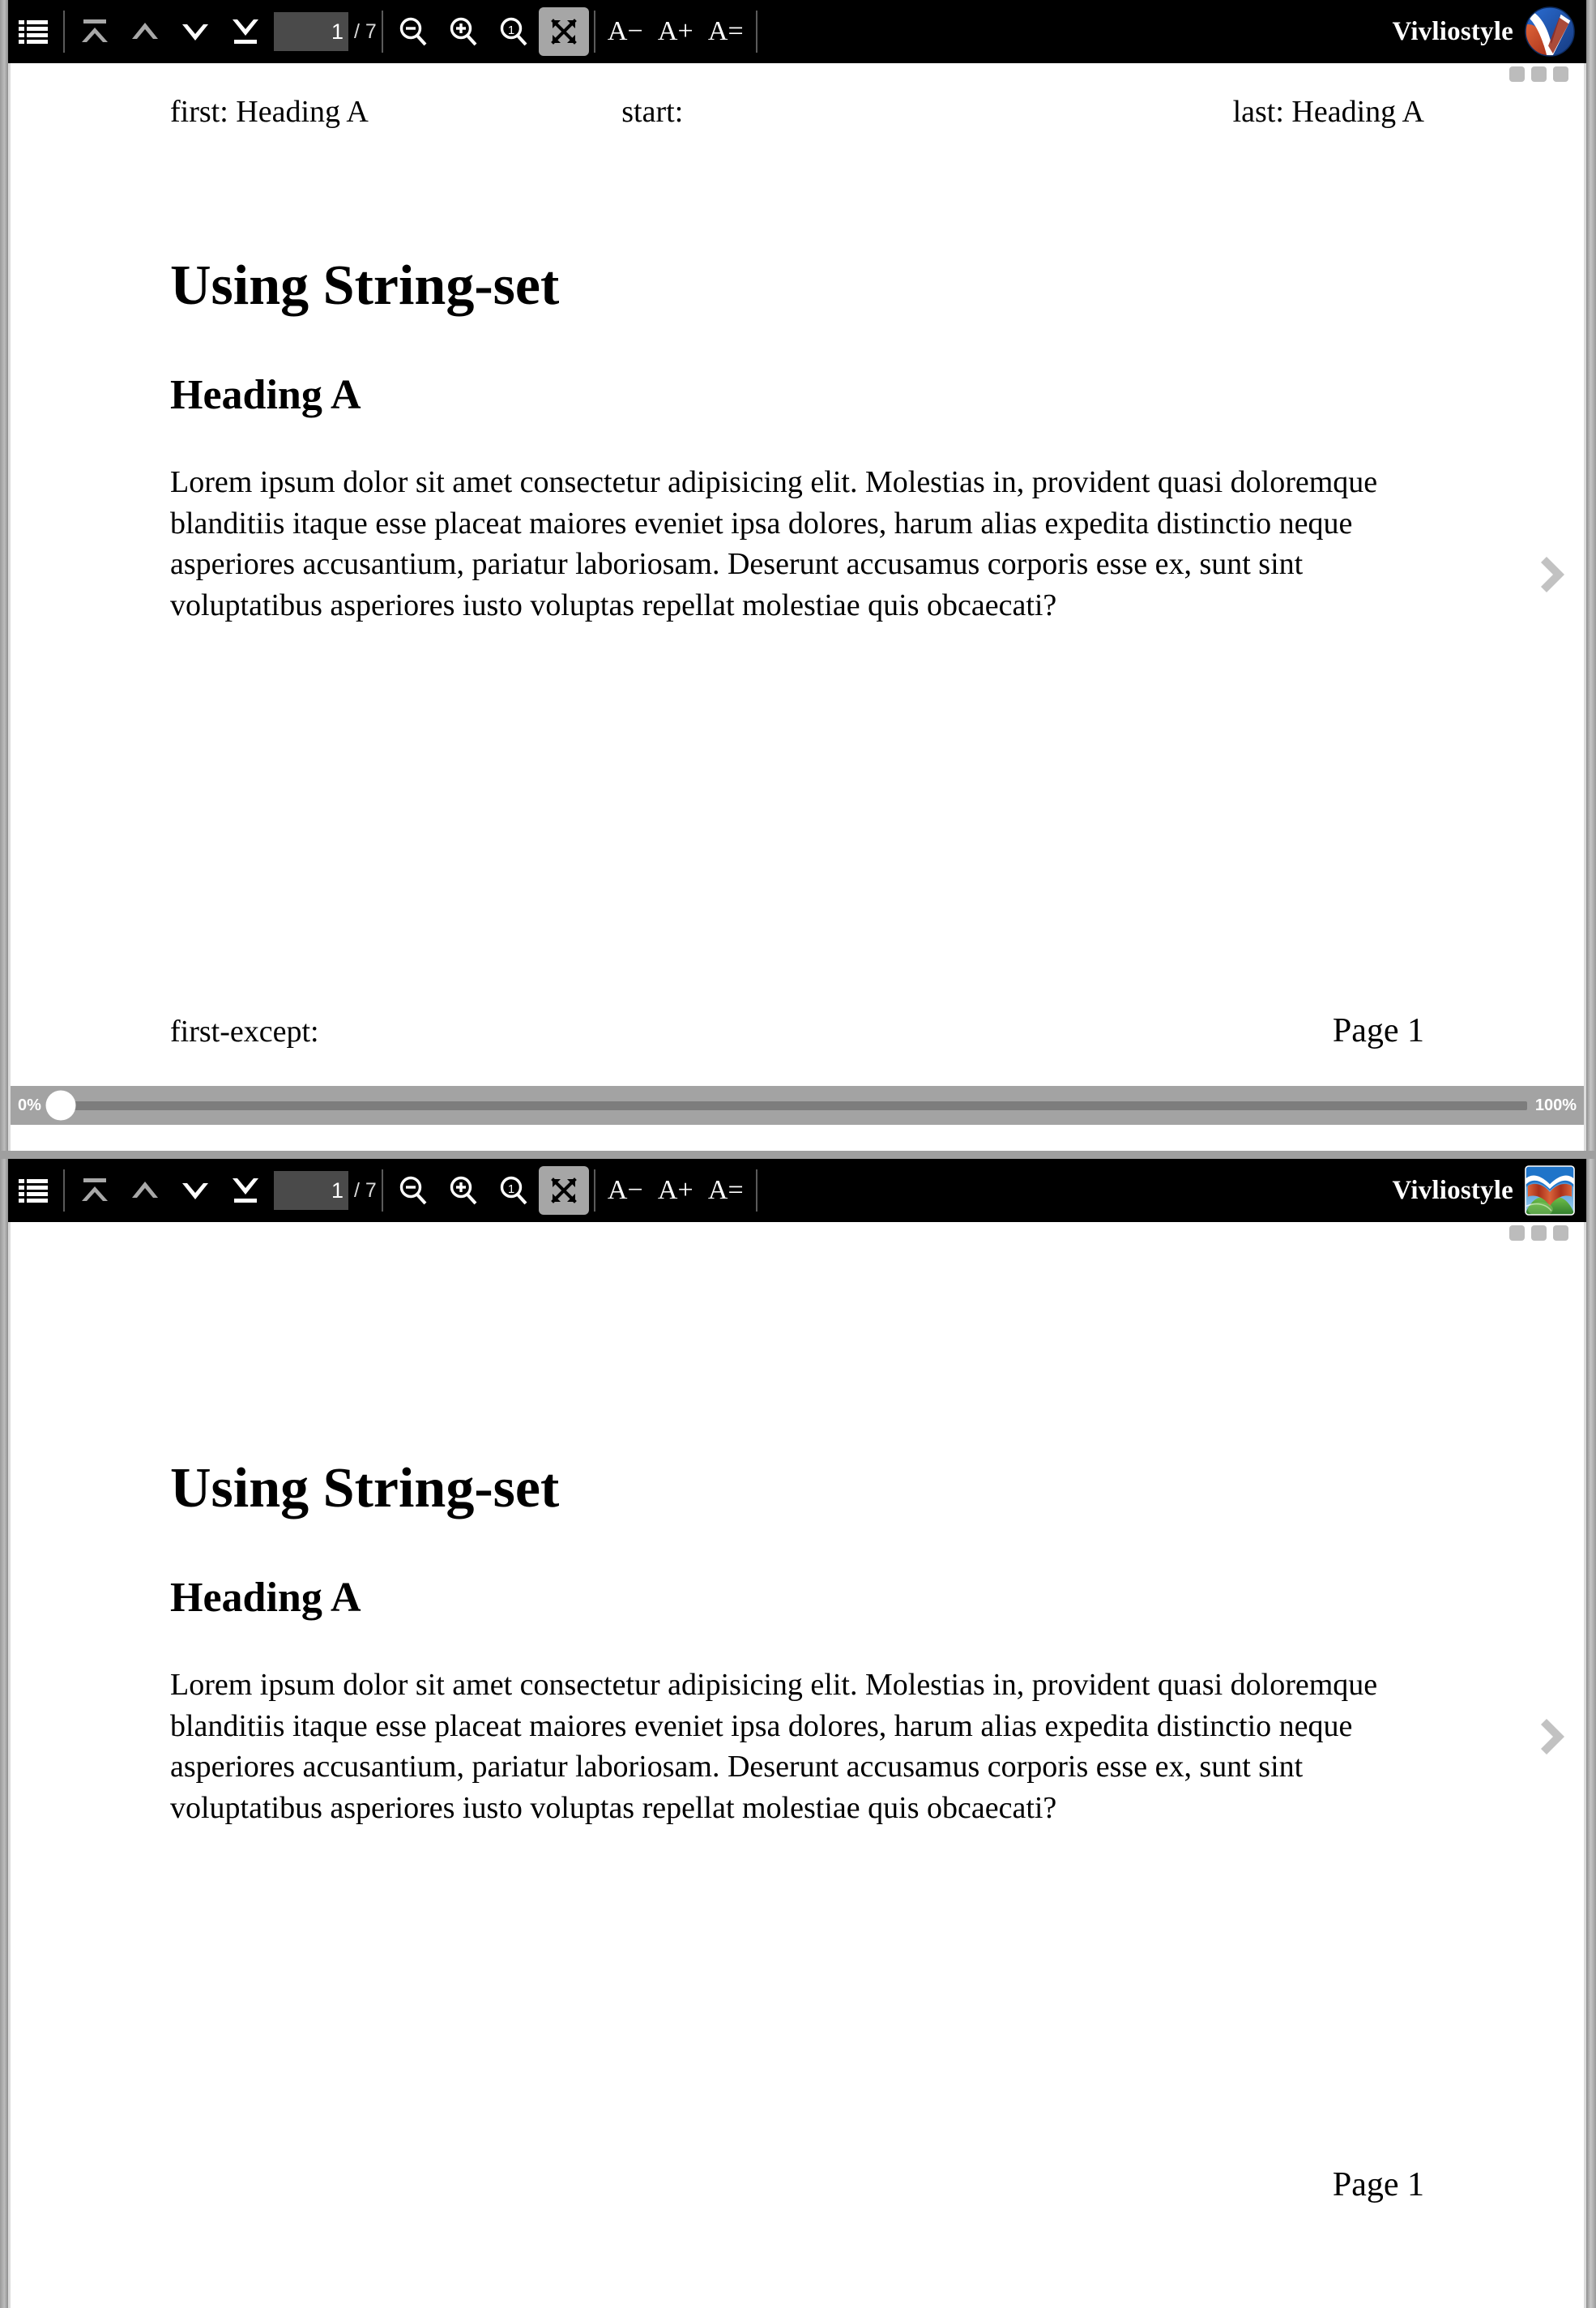 Image resolution: width=1596 pixels, height=2308 pixels. Describe the element at coordinates (365, 1488) in the screenshot. I see `document-title-2: Using String-set` at that location.